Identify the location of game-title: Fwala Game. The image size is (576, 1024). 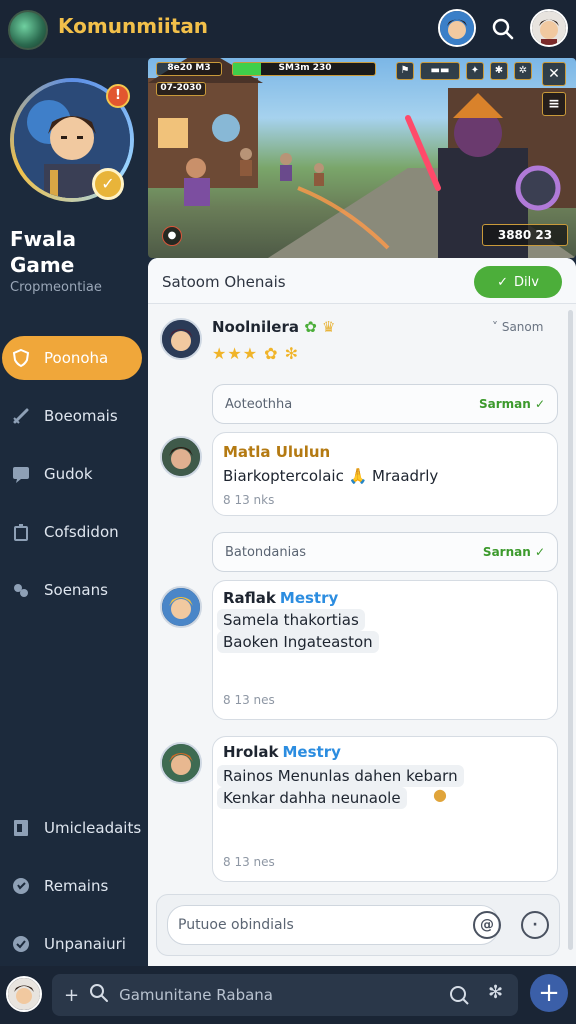
(43, 252).